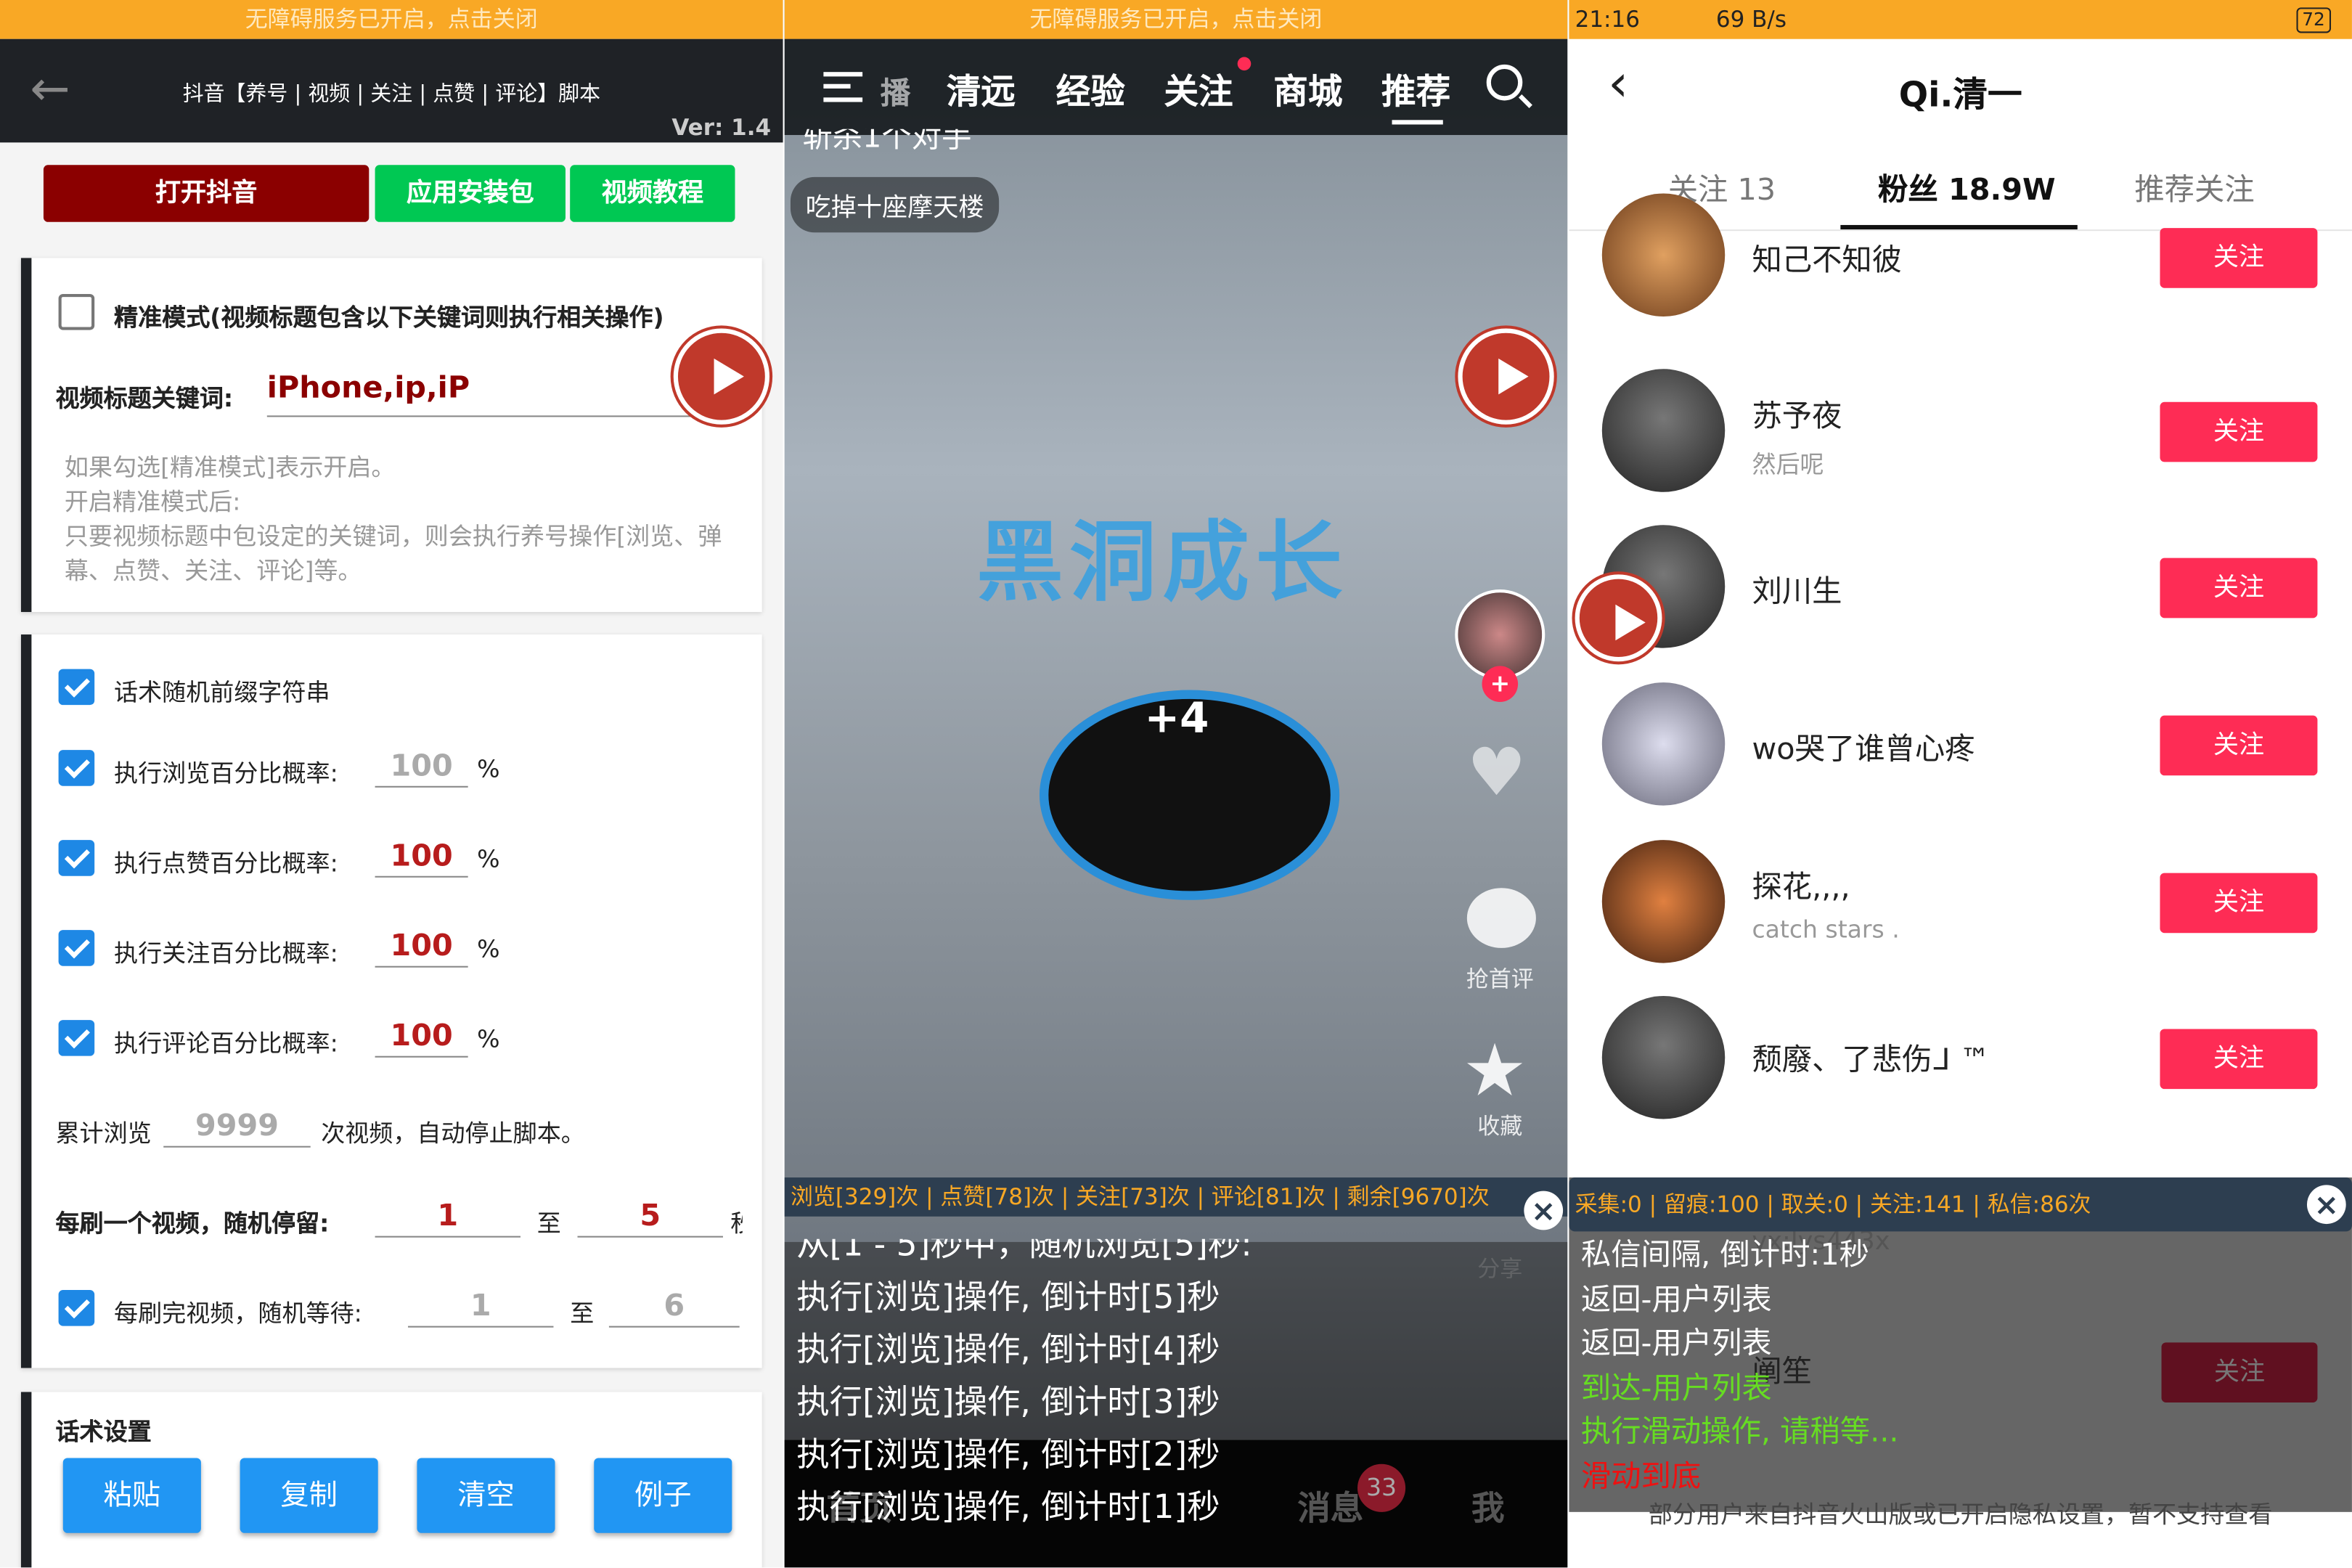 The height and width of the screenshot is (1568, 2352). Describe the element at coordinates (238, 1314) in the screenshot. I see `wait-label: 每刷完视频，随机等待:` at that location.